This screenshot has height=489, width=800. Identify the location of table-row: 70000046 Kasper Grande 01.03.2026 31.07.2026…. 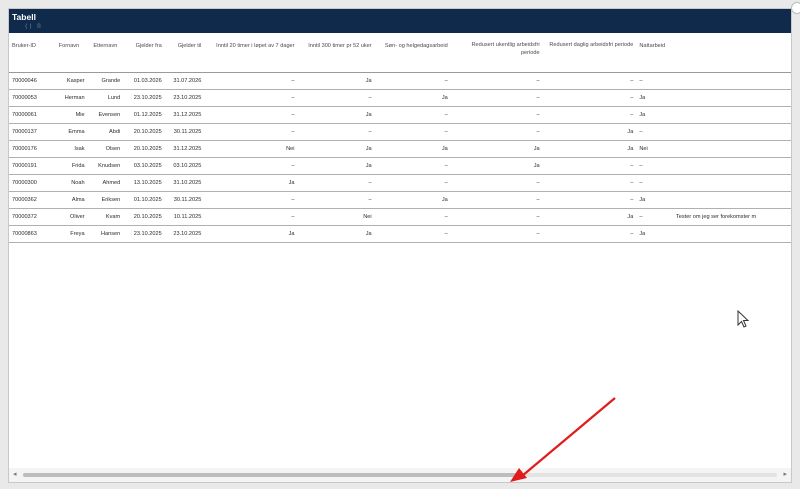
(400, 81).